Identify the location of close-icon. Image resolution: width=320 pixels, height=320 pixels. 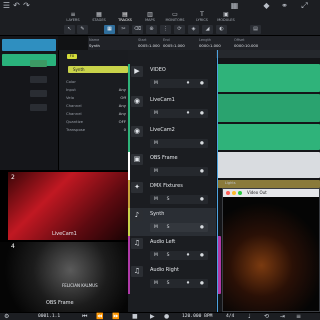
(228, 193).